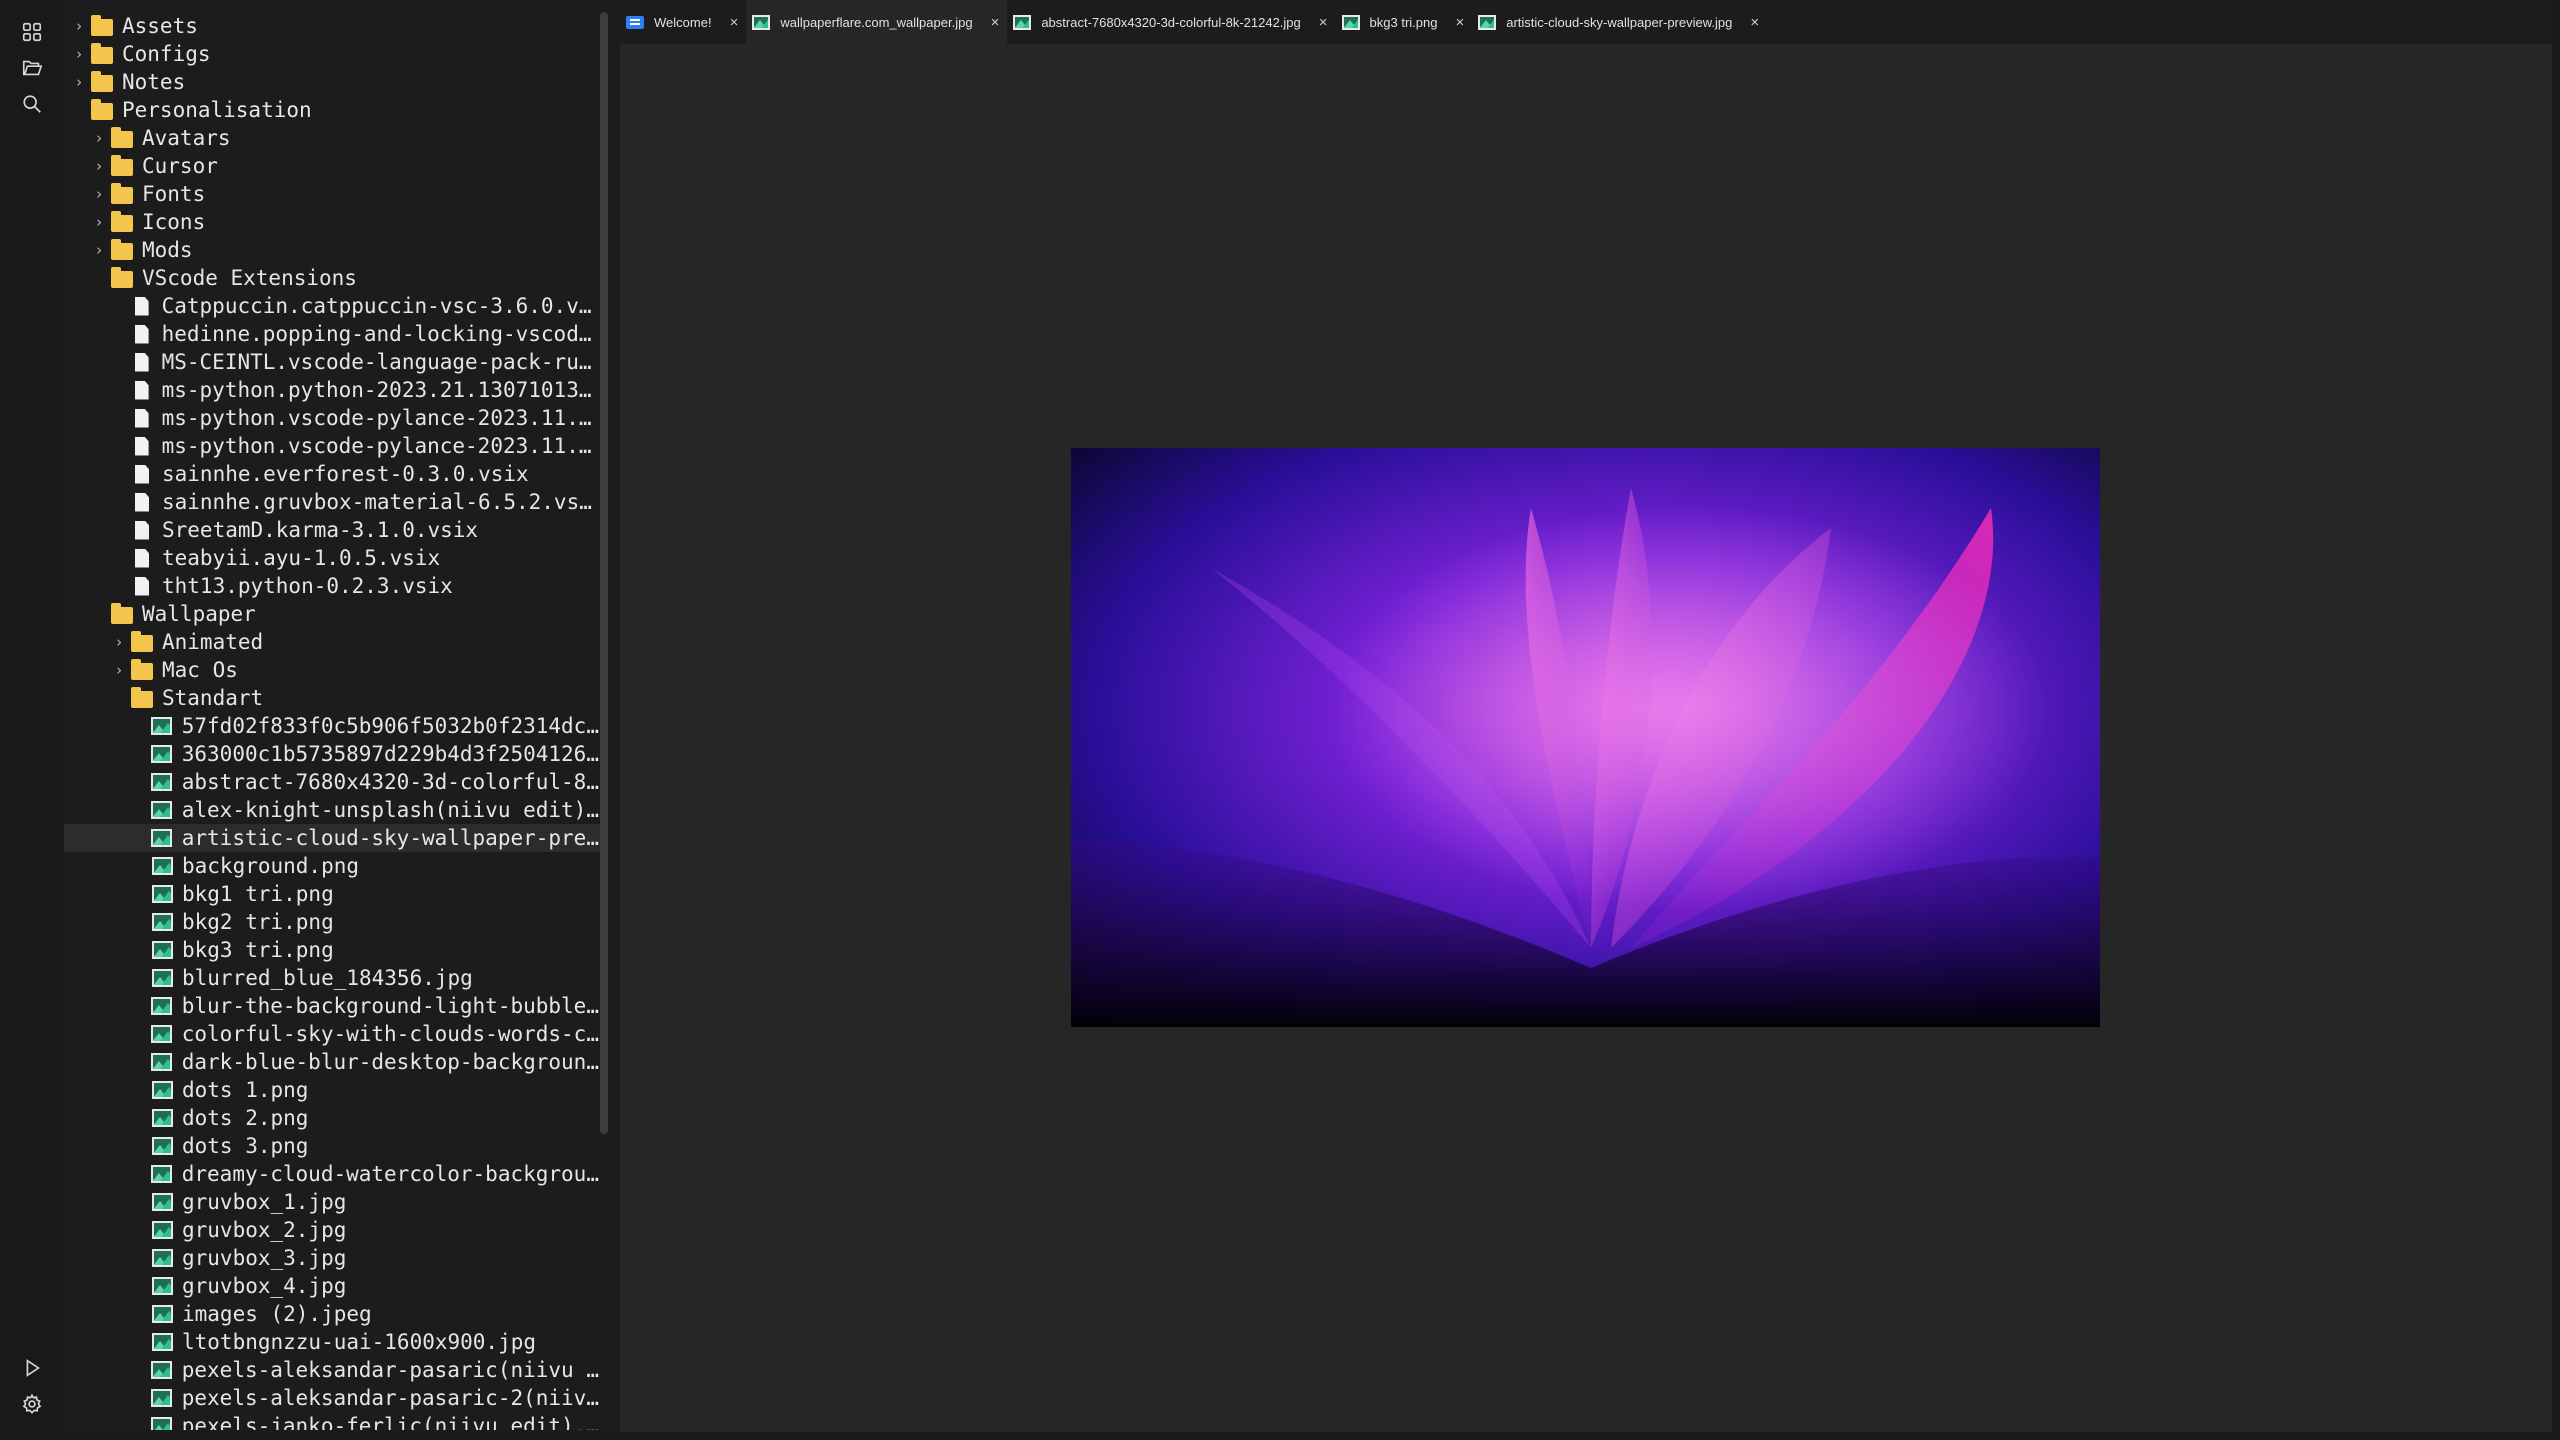 The height and width of the screenshot is (1440, 2560). Describe the element at coordinates (334, 1230) in the screenshot. I see `file-item: gruvbox_2.jpg` at that location.